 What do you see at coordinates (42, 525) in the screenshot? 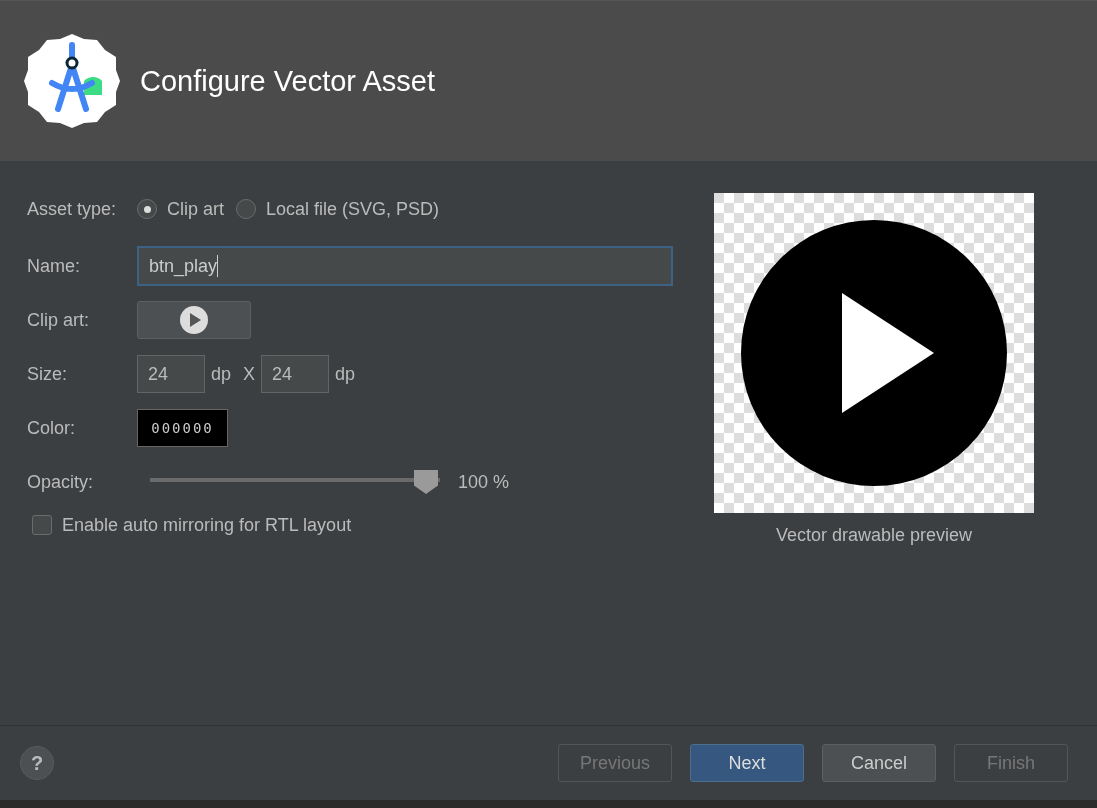
I see `checkbox` at bounding box center [42, 525].